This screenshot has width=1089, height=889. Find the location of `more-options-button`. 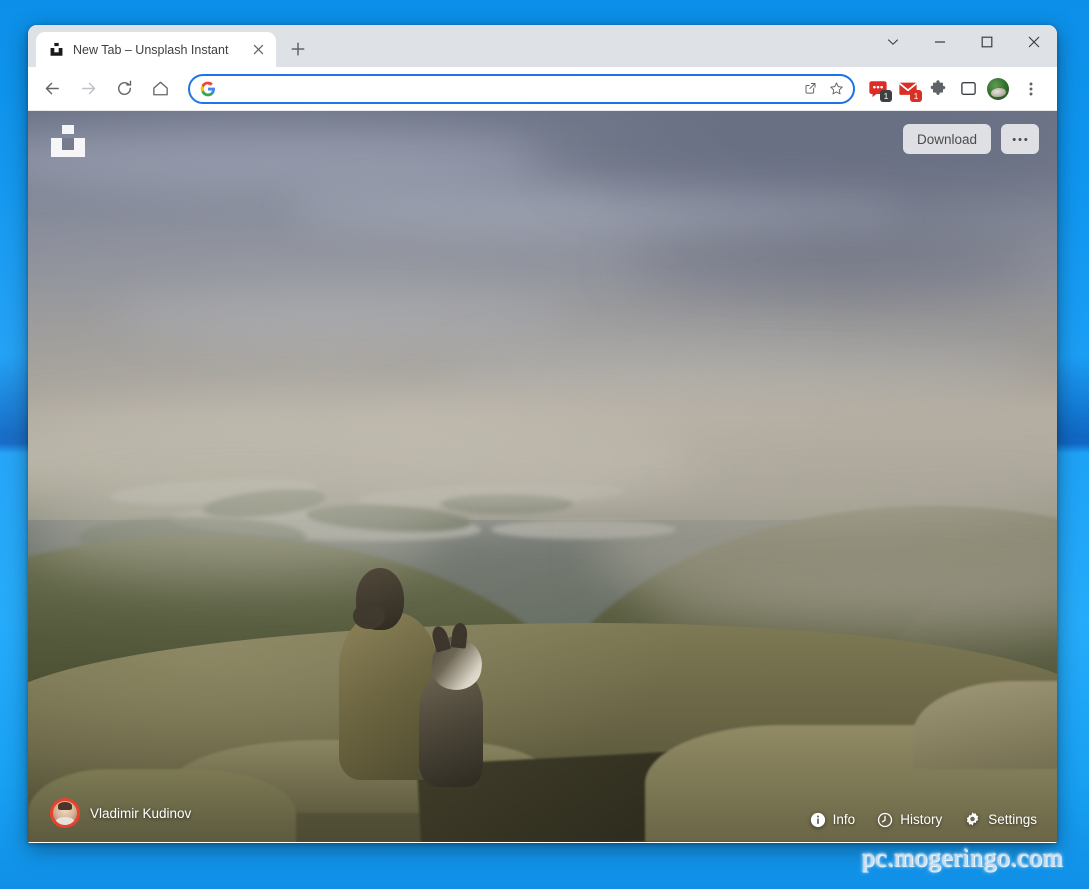

more-options-button is located at coordinates (1020, 139).